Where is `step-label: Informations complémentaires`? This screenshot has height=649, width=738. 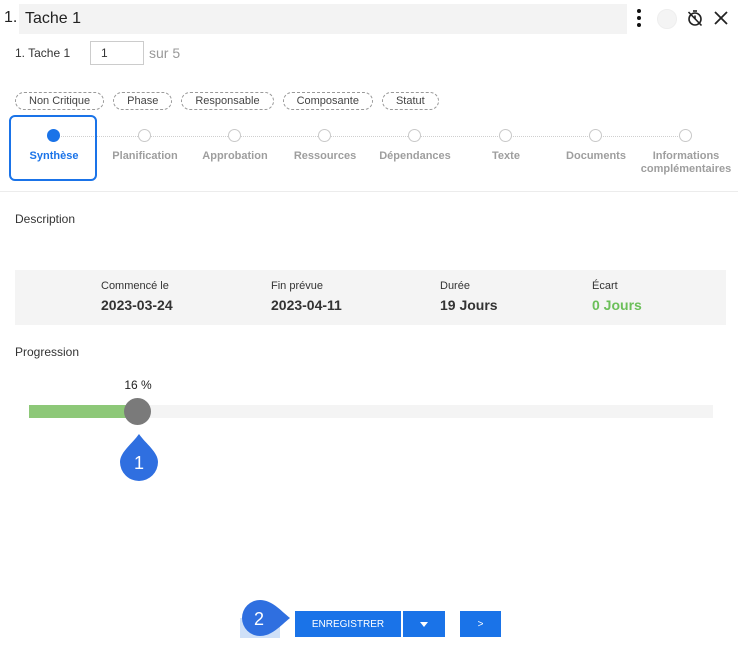
step-label: Informations complémentaires is located at coordinates (686, 162).